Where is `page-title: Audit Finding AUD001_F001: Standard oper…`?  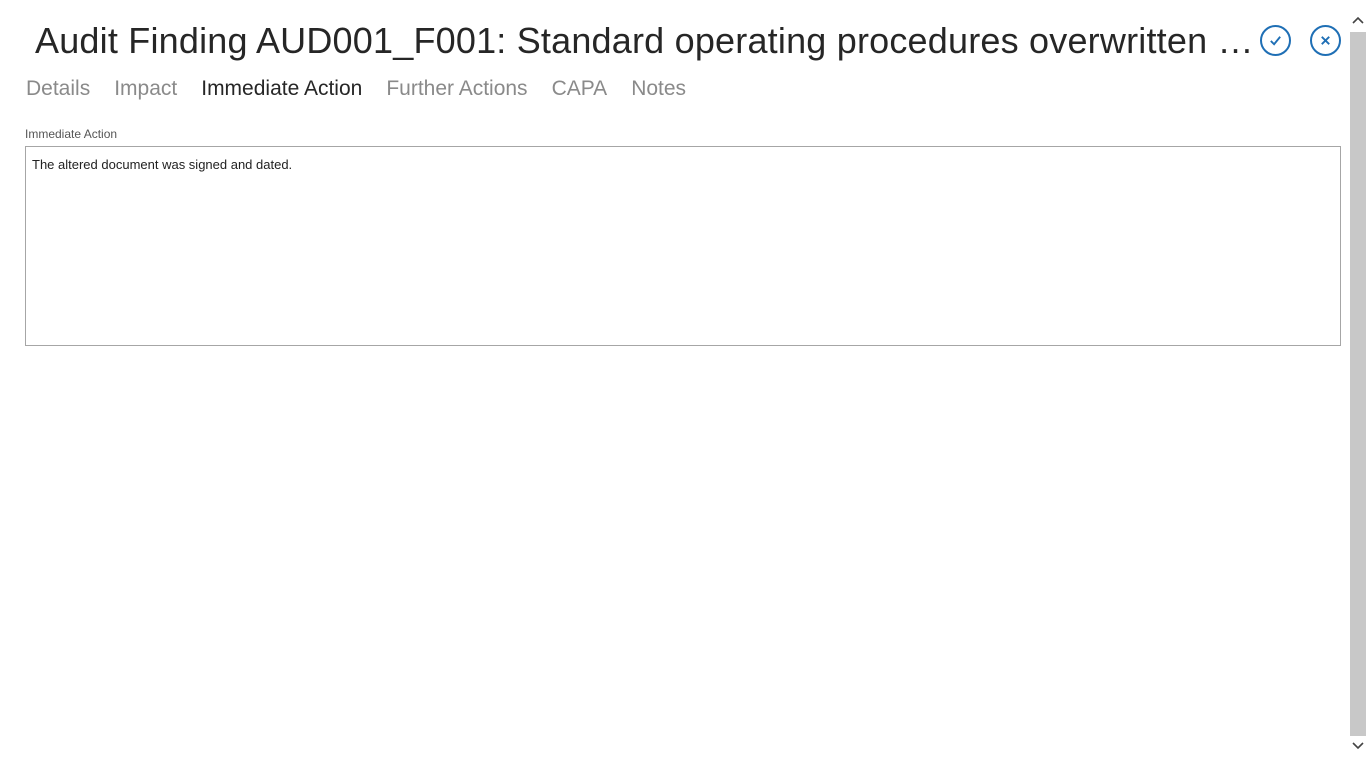 page-title: Audit Finding AUD001_F001: Standard oper… is located at coordinates (646, 40).